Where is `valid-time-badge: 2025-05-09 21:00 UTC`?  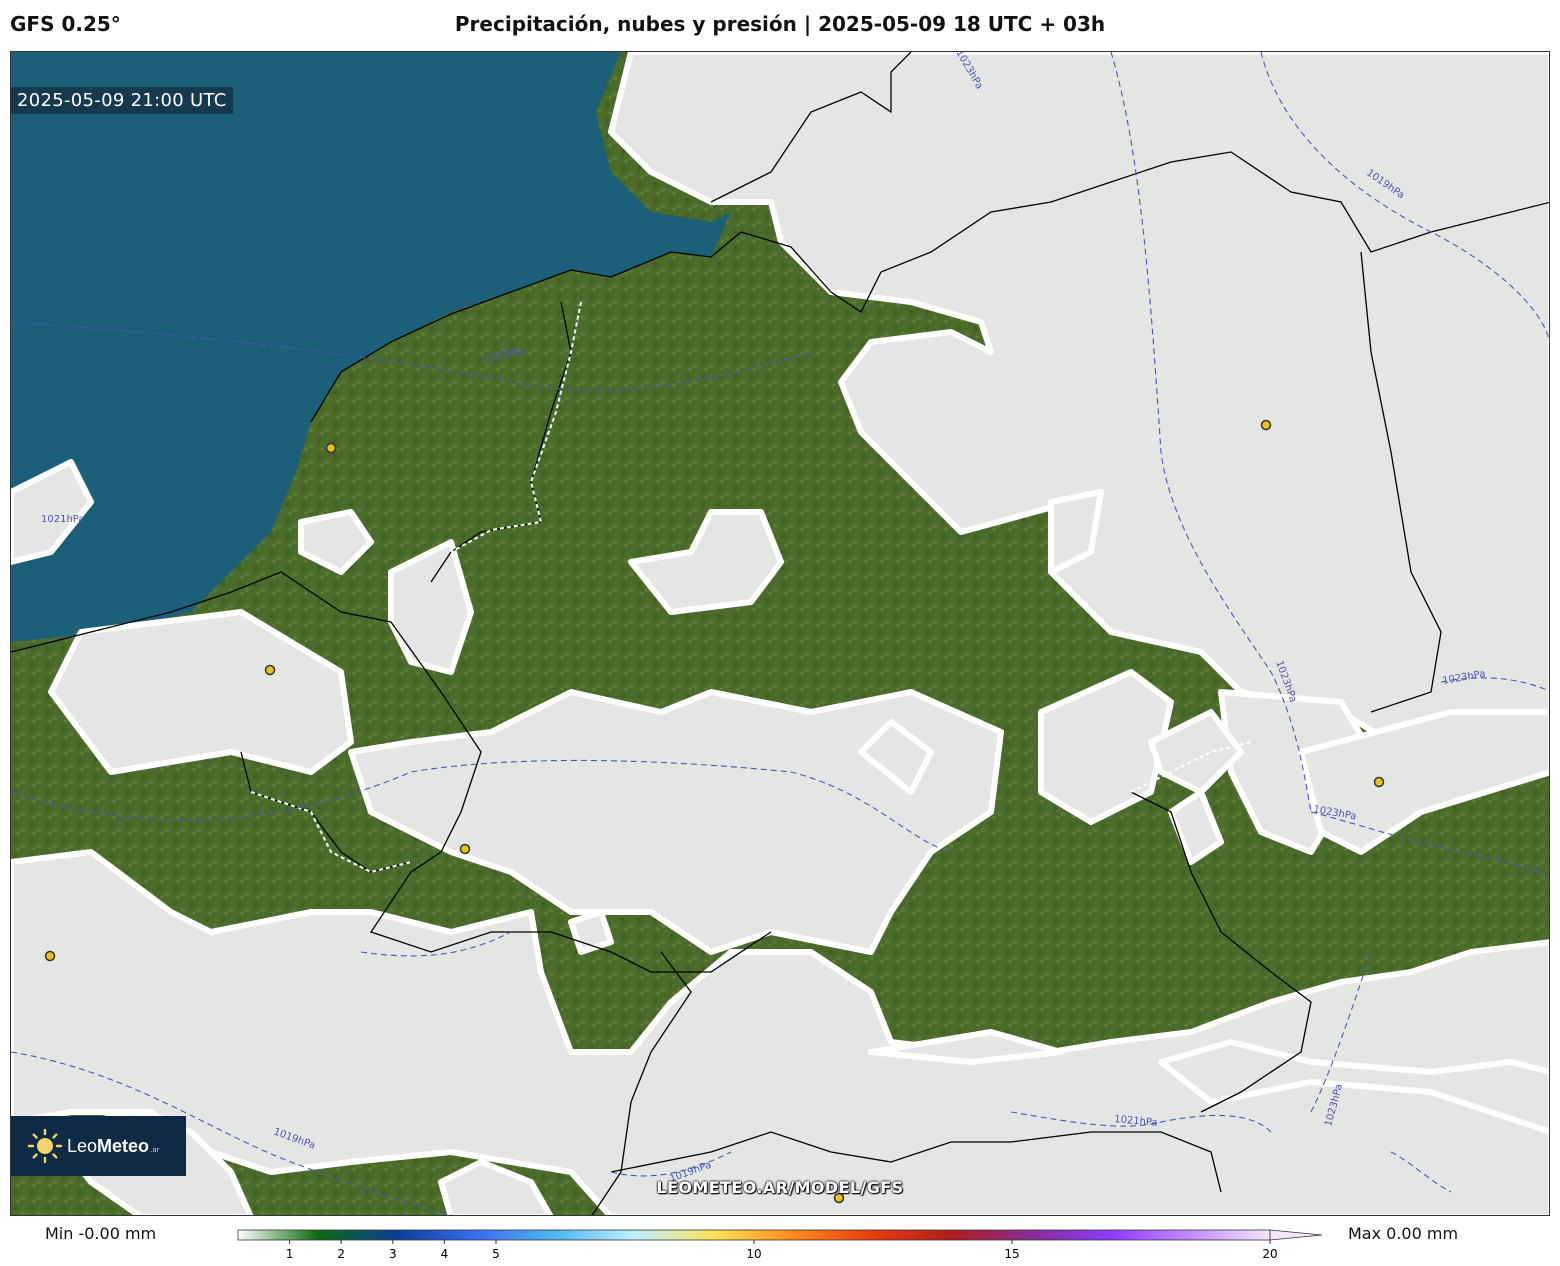 valid-time-badge: 2025-05-09 21:00 UTC is located at coordinates (122, 100).